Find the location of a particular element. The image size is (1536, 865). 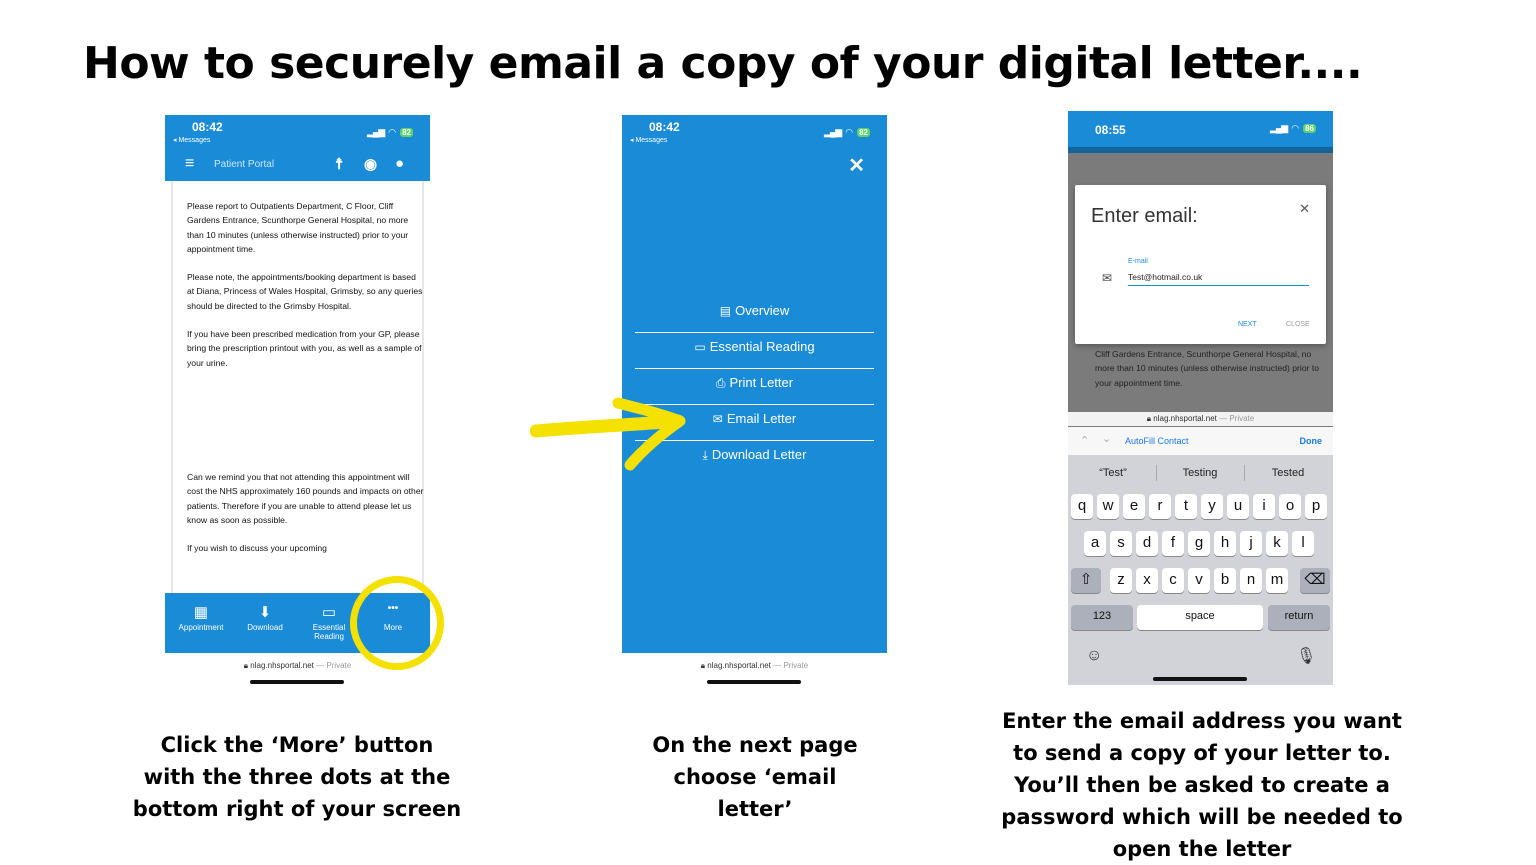

autofill-contact-button: AutoFill Contact is located at coordinates (1157, 441).